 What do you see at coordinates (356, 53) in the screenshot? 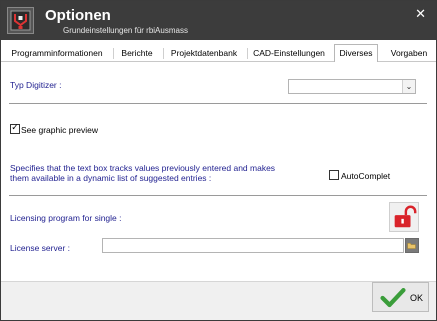
I see `tab-diverses: Diverses` at bounding box center [356, 53].